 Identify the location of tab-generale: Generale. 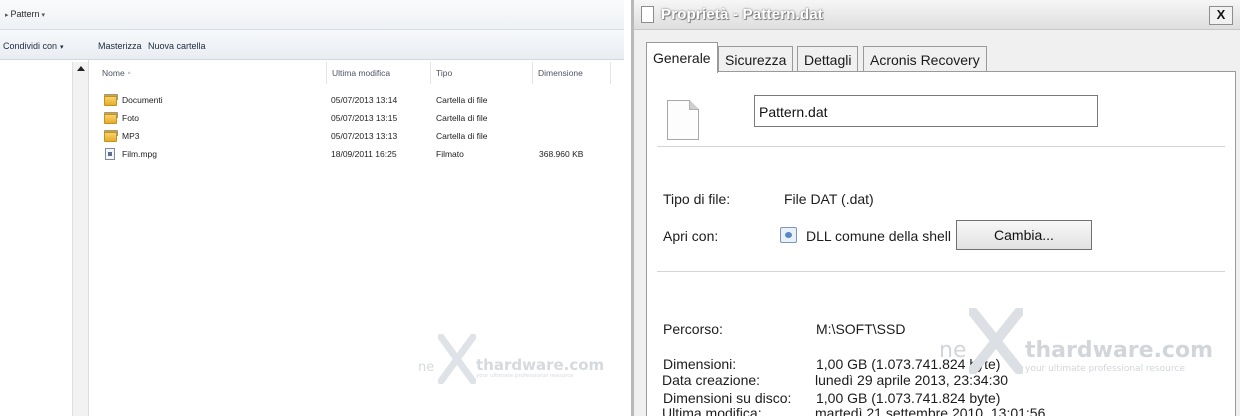
(682, 57).